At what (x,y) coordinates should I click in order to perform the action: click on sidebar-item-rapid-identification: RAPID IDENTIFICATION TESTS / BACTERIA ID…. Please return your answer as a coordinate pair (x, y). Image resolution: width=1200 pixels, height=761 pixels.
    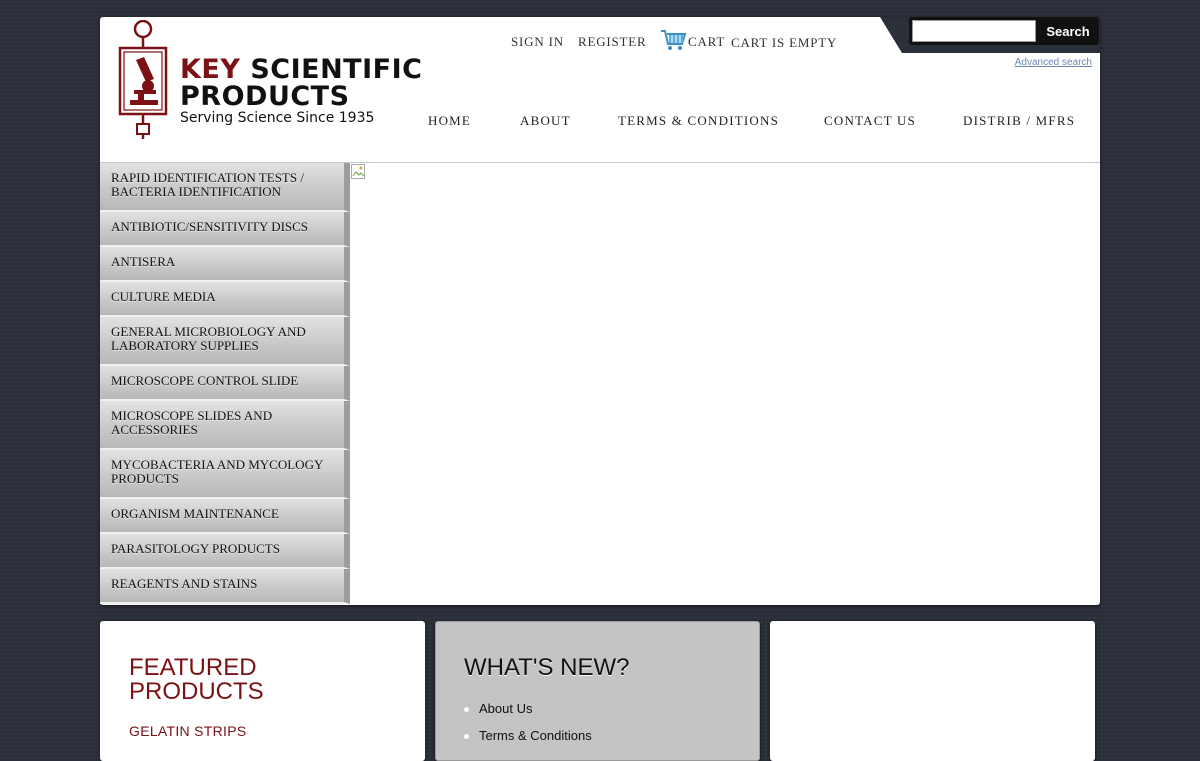
    Looking at the image, I should click on (225, 187).